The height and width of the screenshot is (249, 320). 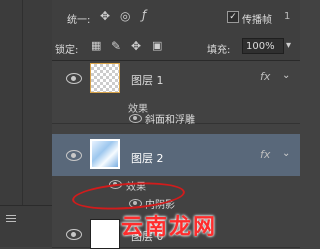 What do you see at coordinates (26, 205) in the screenshot?
I see `panel-divider-horizontal` at bounding box center [26, 205].